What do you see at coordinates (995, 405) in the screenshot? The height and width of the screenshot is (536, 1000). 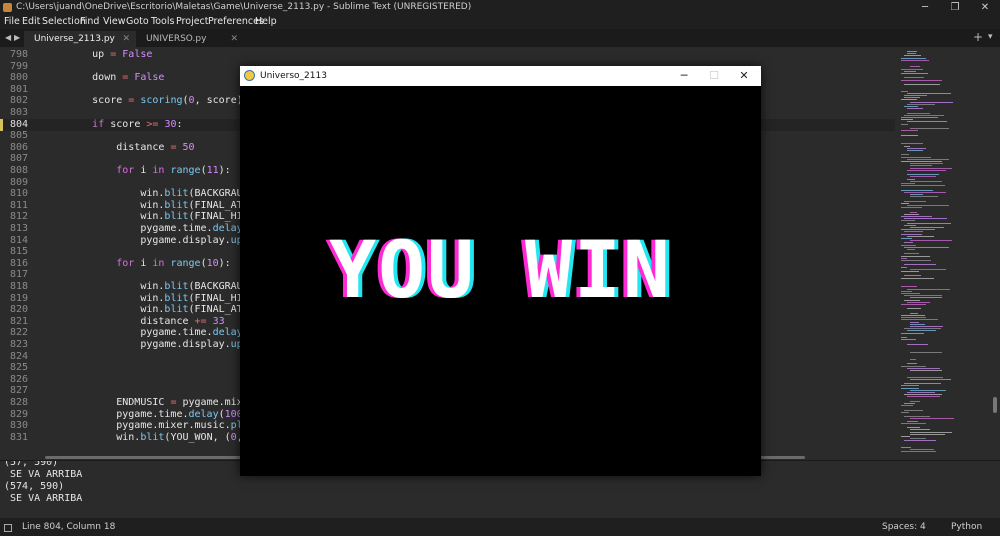 I see `vertical-scroll-thumb` at bounding box center [995, 405].